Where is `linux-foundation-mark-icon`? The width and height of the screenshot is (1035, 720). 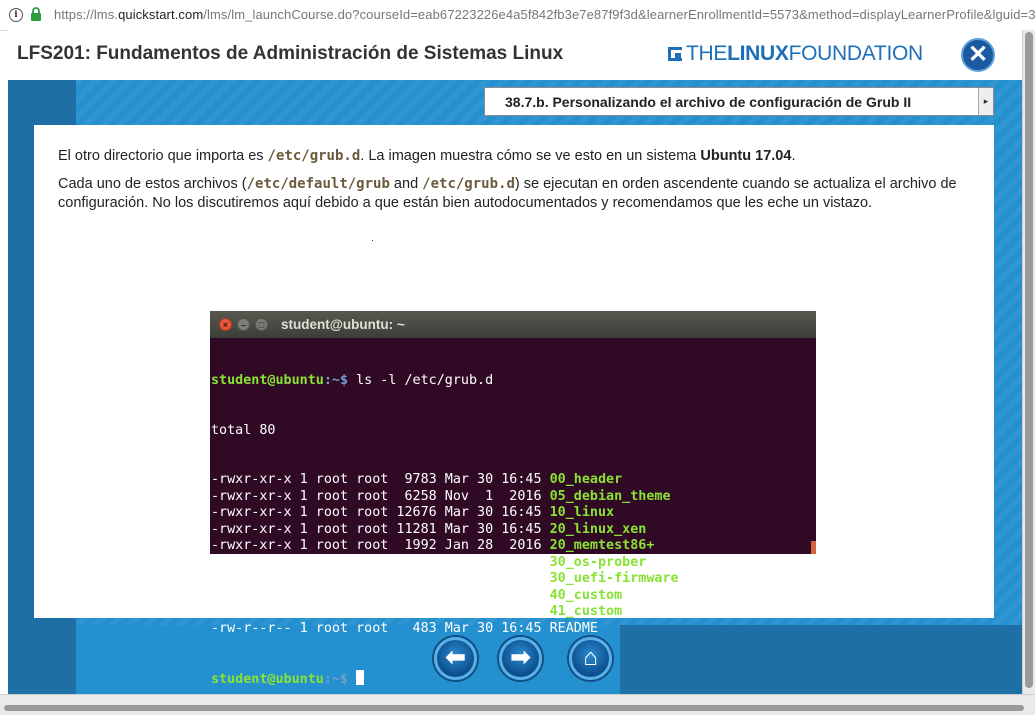 linux-foundation-mark-icon is located at coordinates (675, 54).